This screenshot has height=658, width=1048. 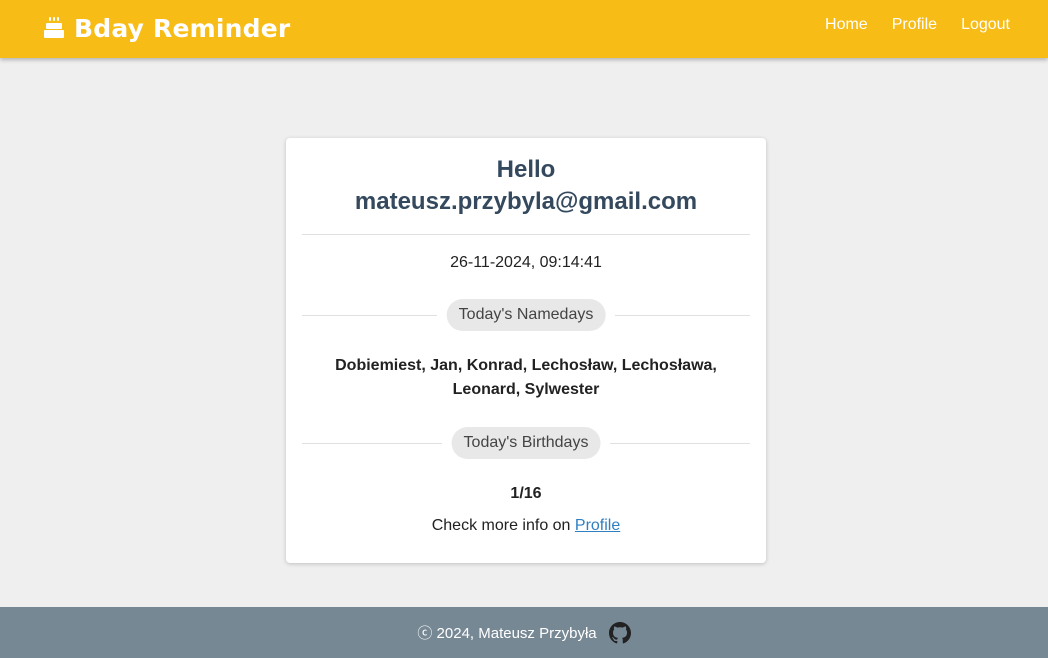 I want to click on more-info-text: Check more info on Profile, so click(x=526, y=526).